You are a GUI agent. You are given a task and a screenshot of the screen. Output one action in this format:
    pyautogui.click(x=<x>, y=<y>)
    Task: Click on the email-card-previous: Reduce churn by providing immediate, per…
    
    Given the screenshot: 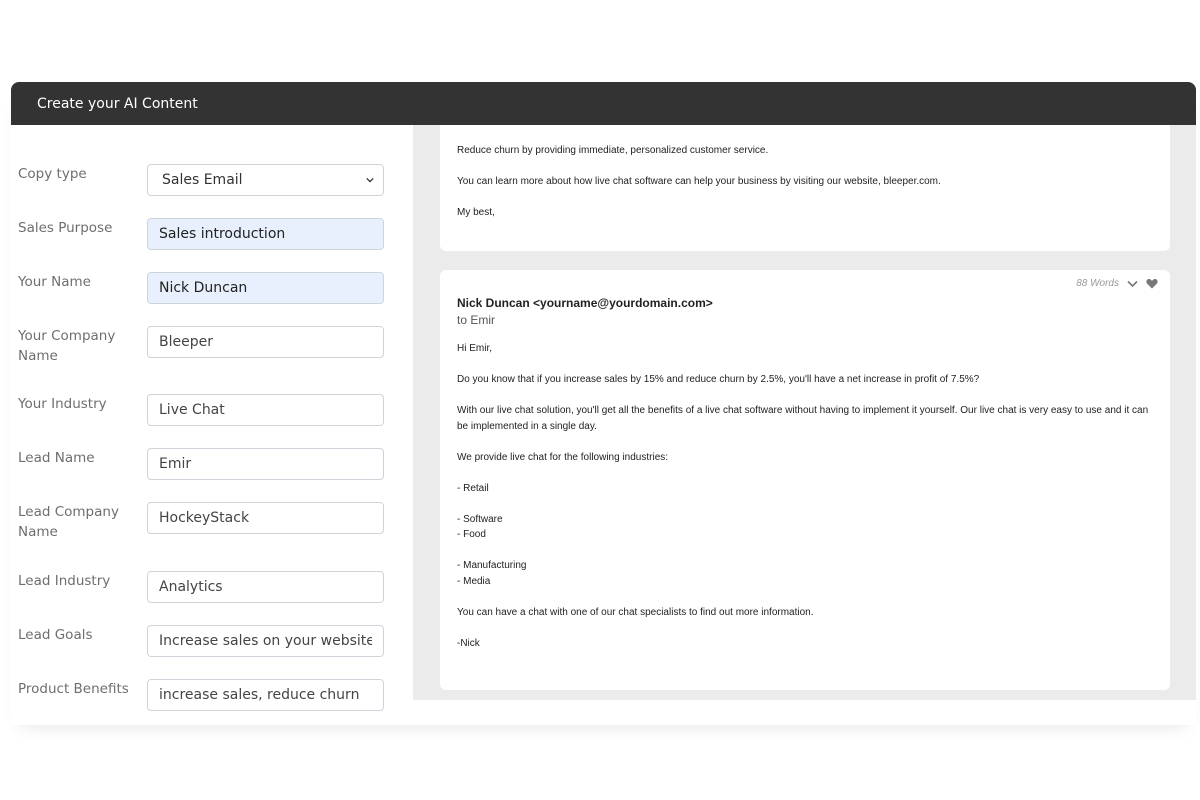 What is the action you would take?
    pyautogui.click(x=805, y=188)
    